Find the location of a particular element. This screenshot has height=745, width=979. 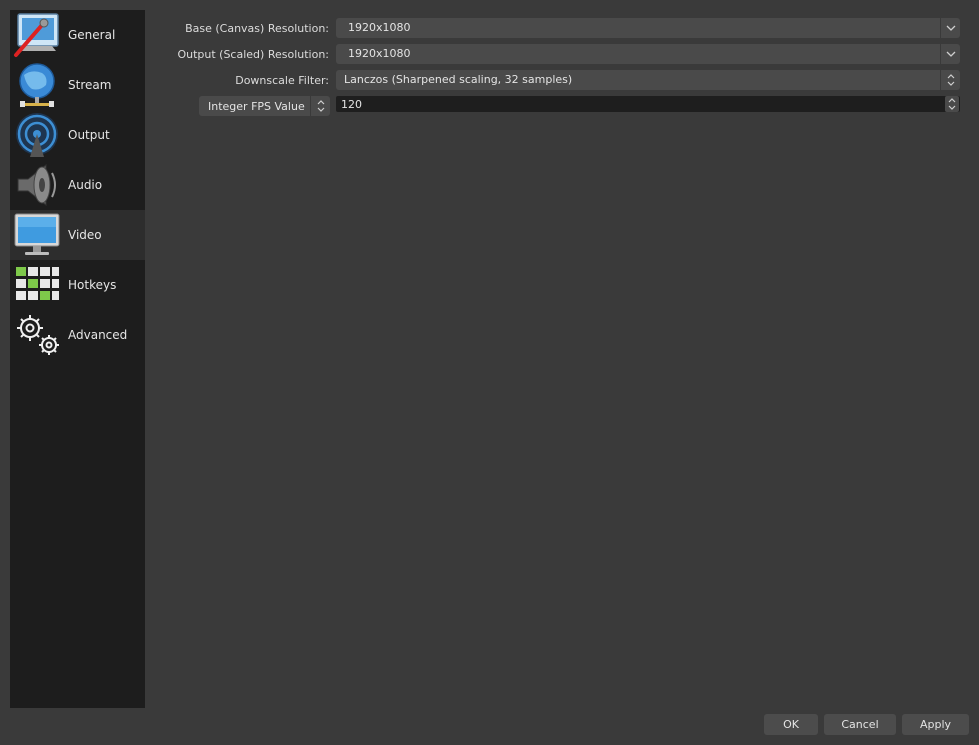

fps-value-spinbox: 120 is located at coordinates (648, 104).